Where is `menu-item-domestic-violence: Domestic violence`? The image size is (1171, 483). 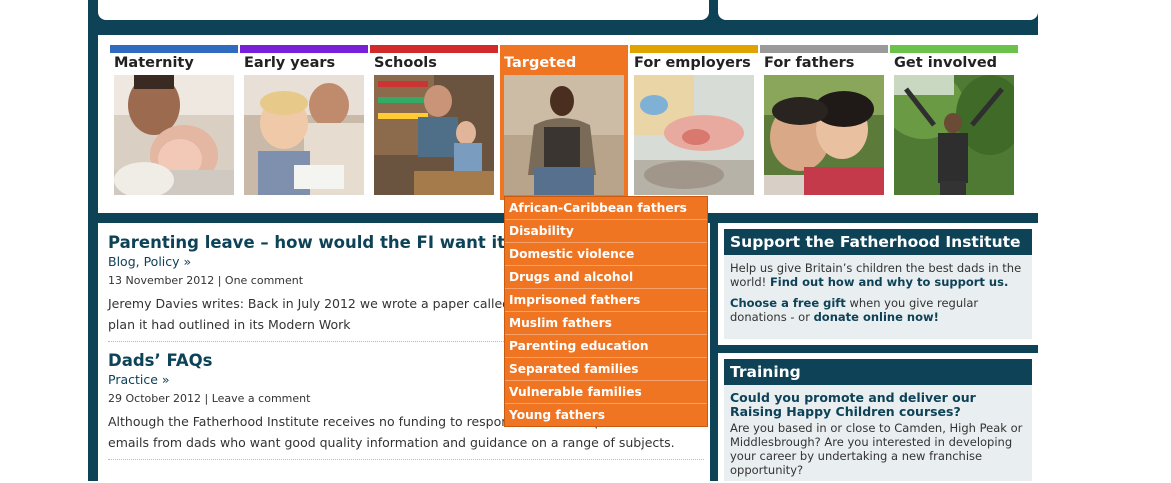 menu-item-domestic-violence: Domestic violence is located at coordinates (606, 254).